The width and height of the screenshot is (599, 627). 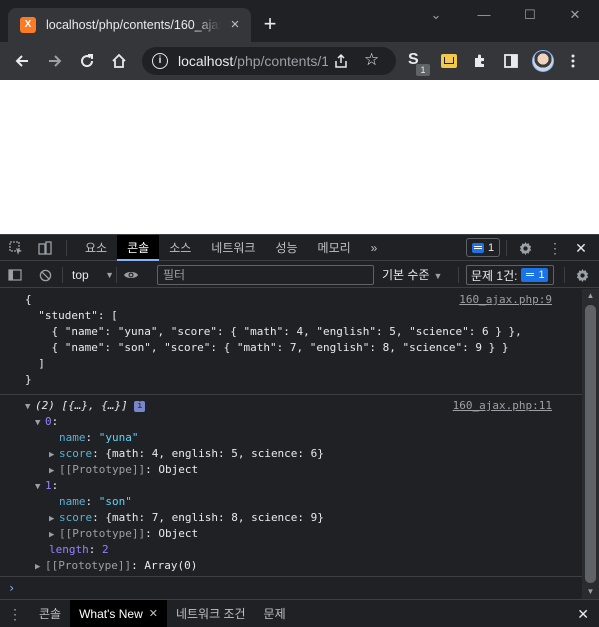 I want to click on issues-counter-button: 1, so click(x=483, y=247).